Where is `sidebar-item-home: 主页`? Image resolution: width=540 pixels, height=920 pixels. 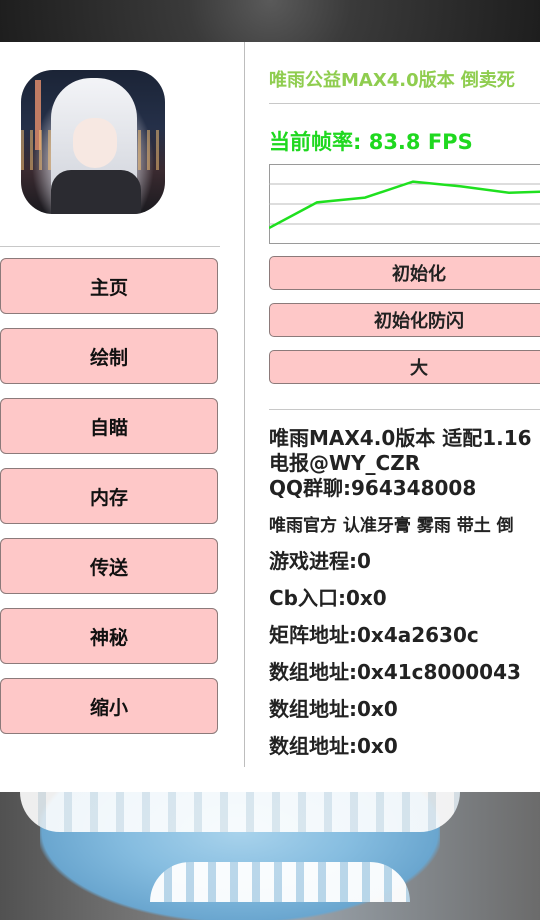 sidebar-item-home: 主页 is located at coordinates (109, 286).